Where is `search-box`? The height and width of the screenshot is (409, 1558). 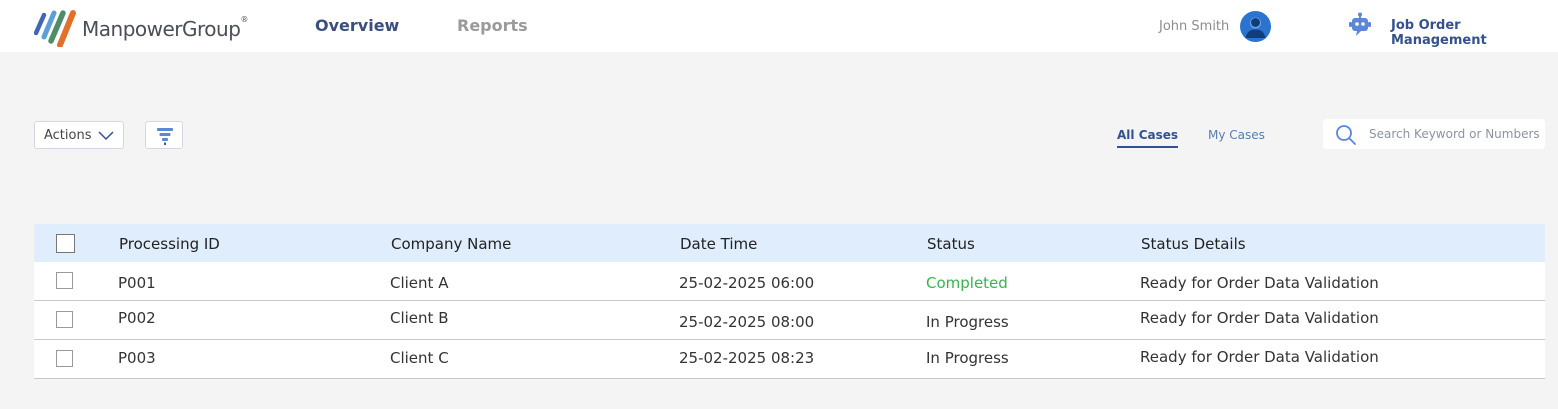
search-box is located at coordinates (1434, 134).